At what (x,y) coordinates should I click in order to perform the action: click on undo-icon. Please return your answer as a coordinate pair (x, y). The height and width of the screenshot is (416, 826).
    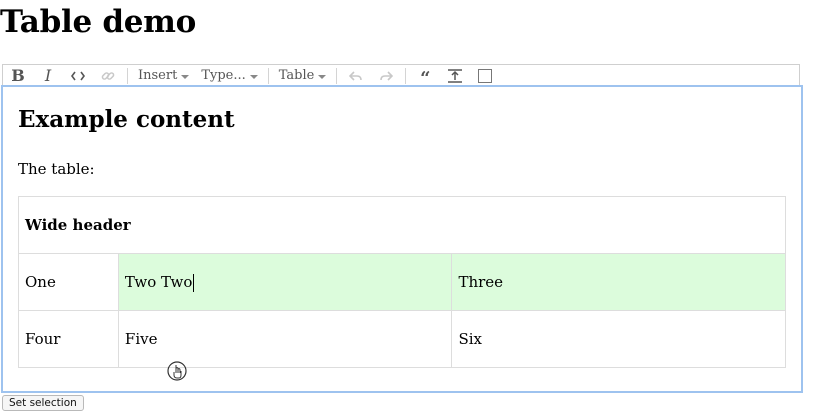
    Looking at the image, I should click on (356, 75).